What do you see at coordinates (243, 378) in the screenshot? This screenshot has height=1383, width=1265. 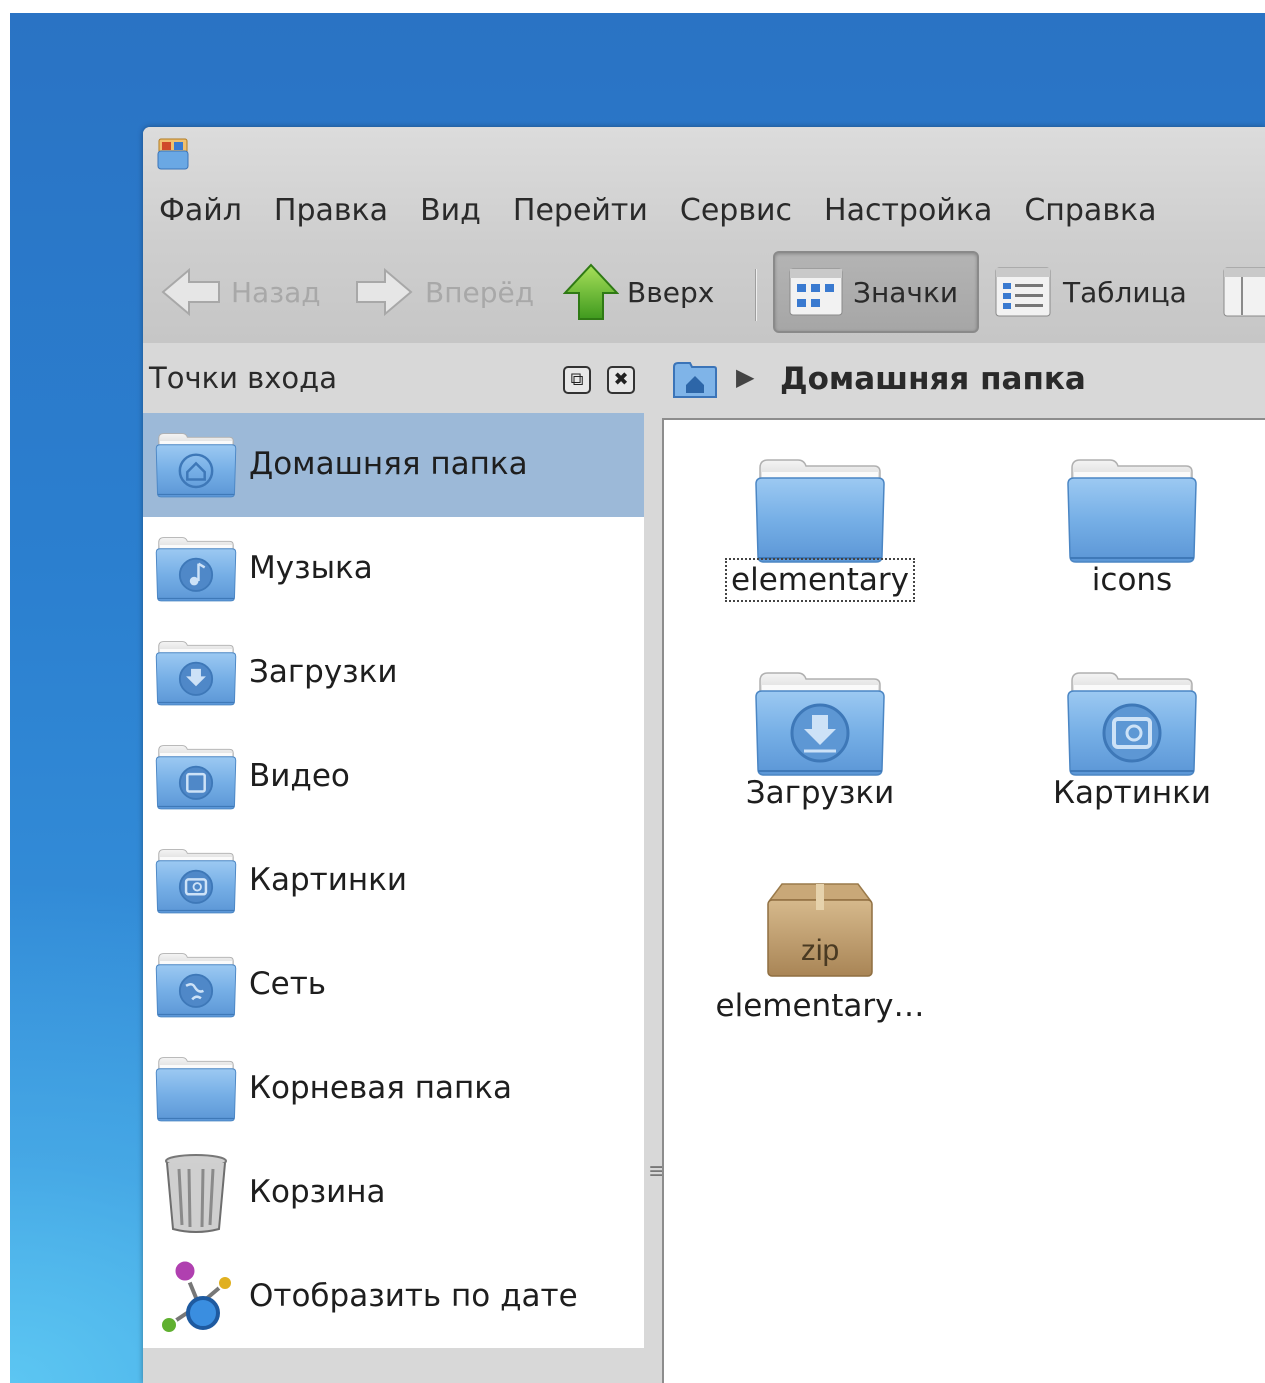 I see `places-panel-title: Точки входа` at bounding box center [243, 378].